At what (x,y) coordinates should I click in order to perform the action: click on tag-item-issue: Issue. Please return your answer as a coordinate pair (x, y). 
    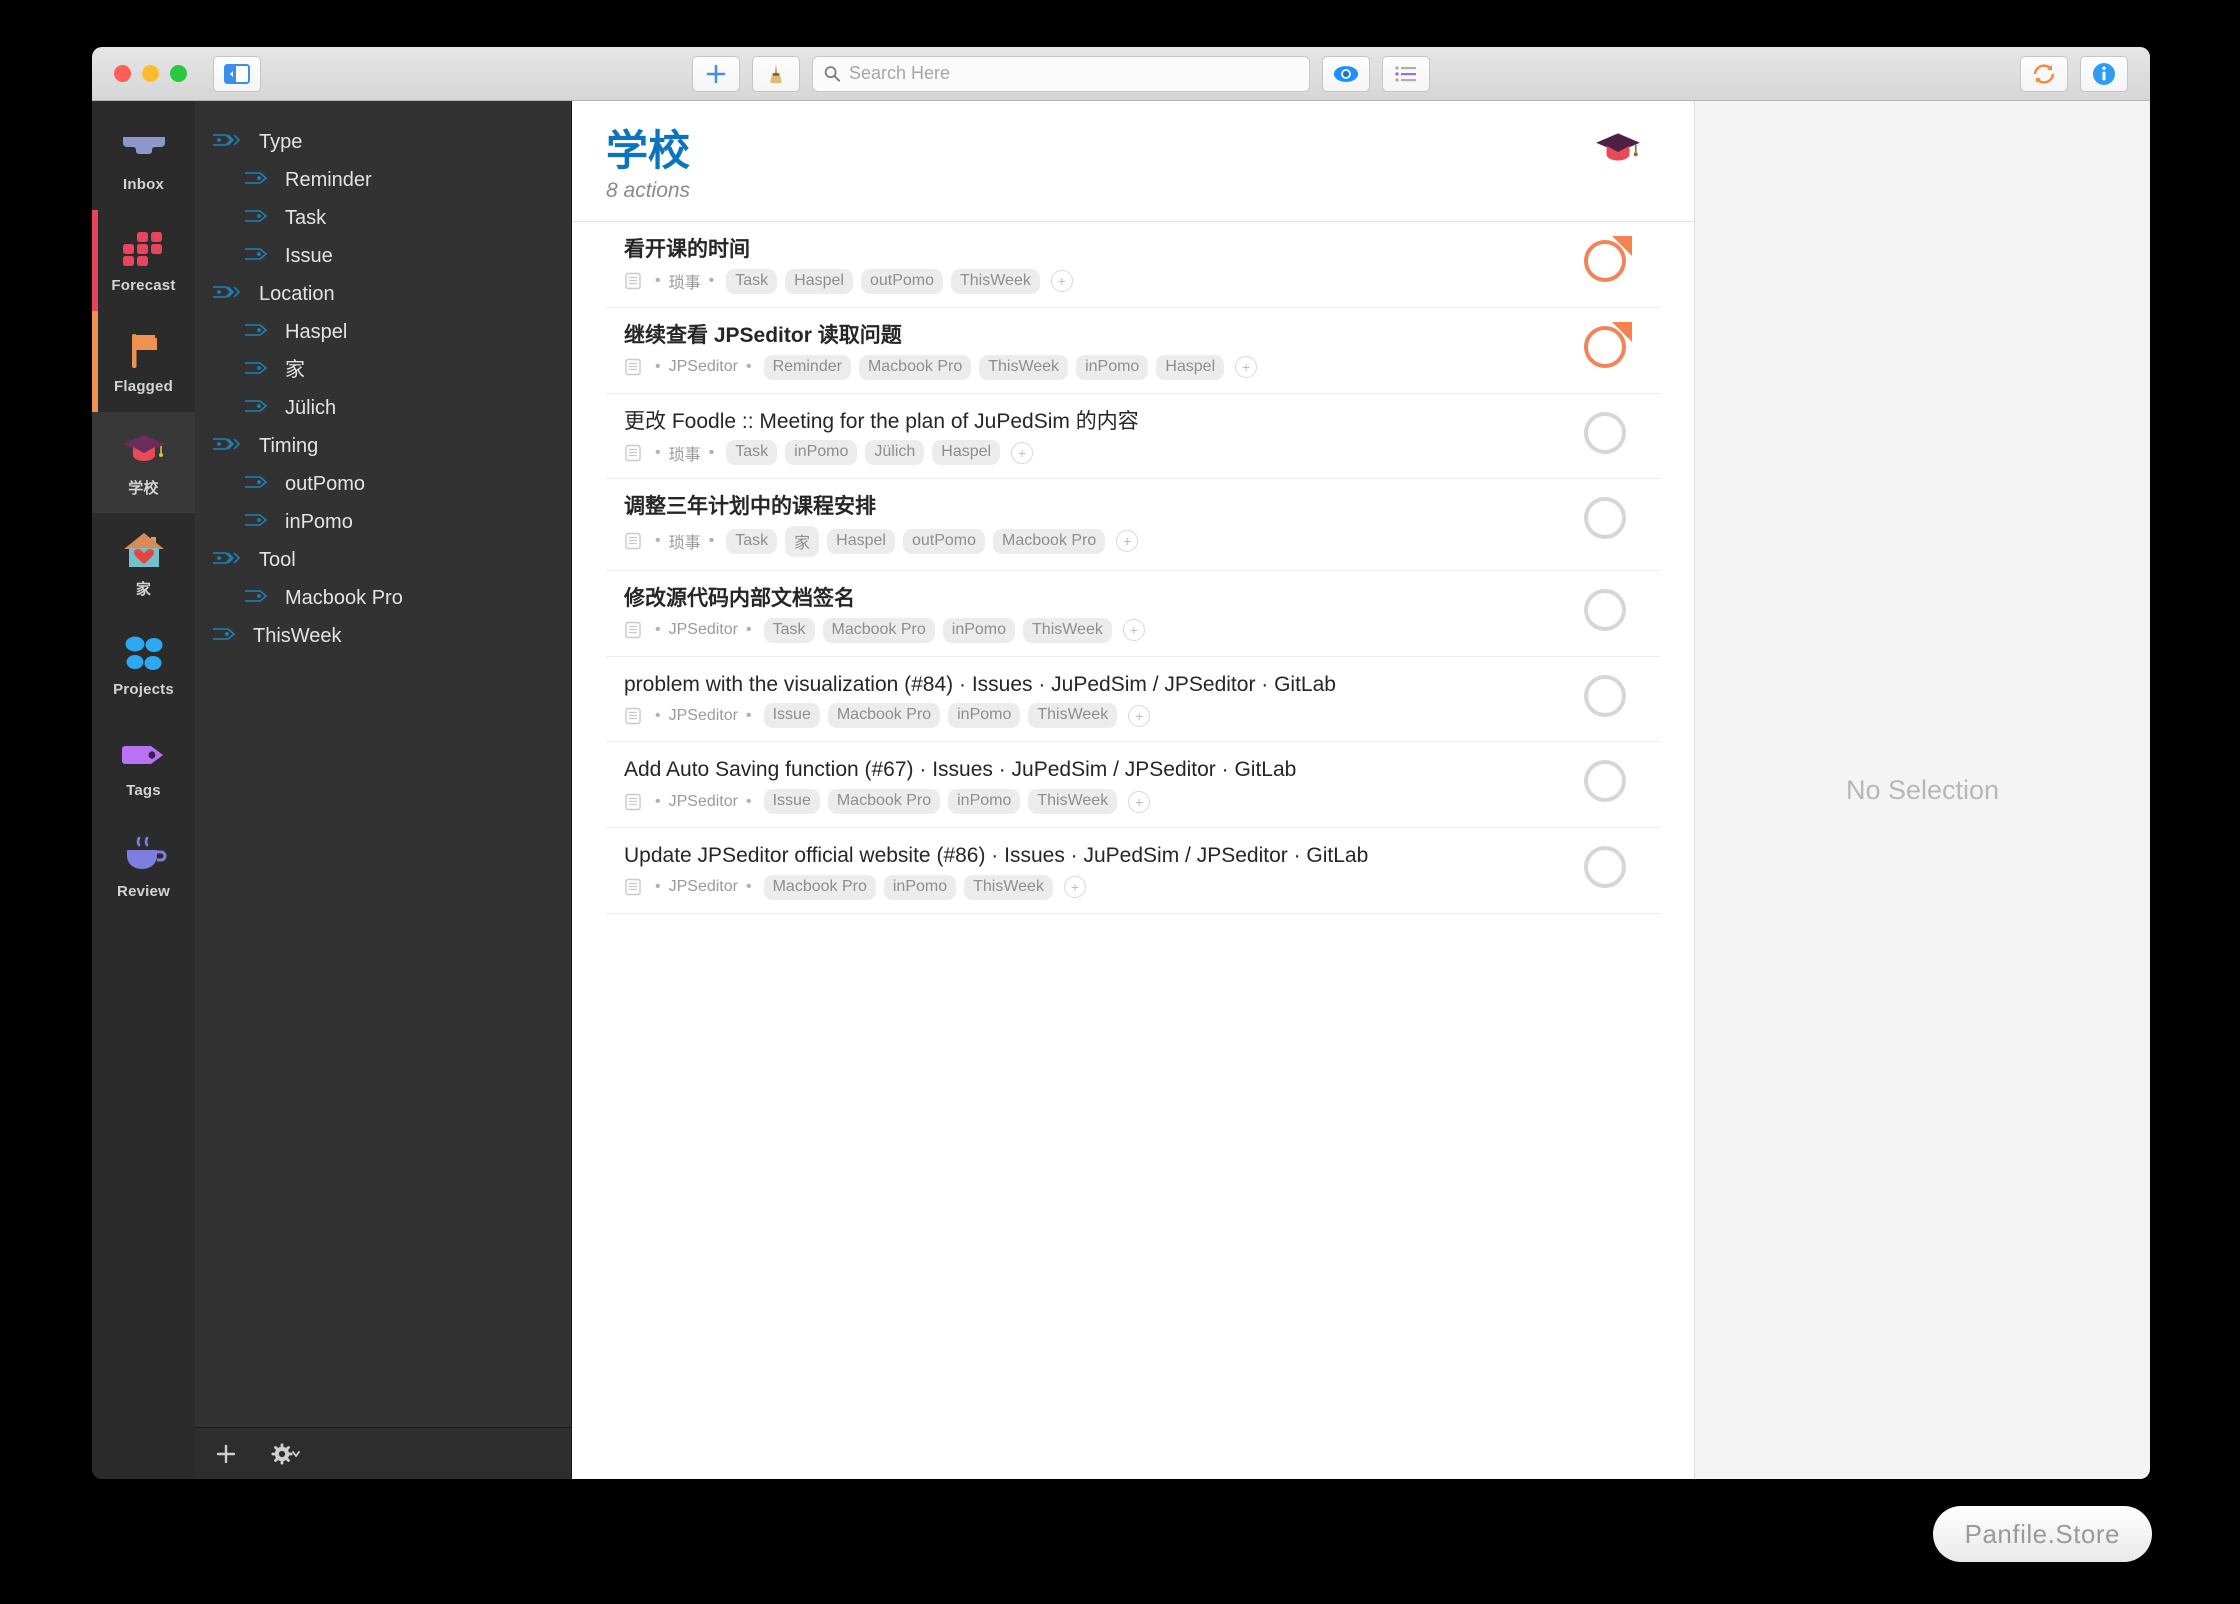
    Looking at the image, I should click on (383, 256).